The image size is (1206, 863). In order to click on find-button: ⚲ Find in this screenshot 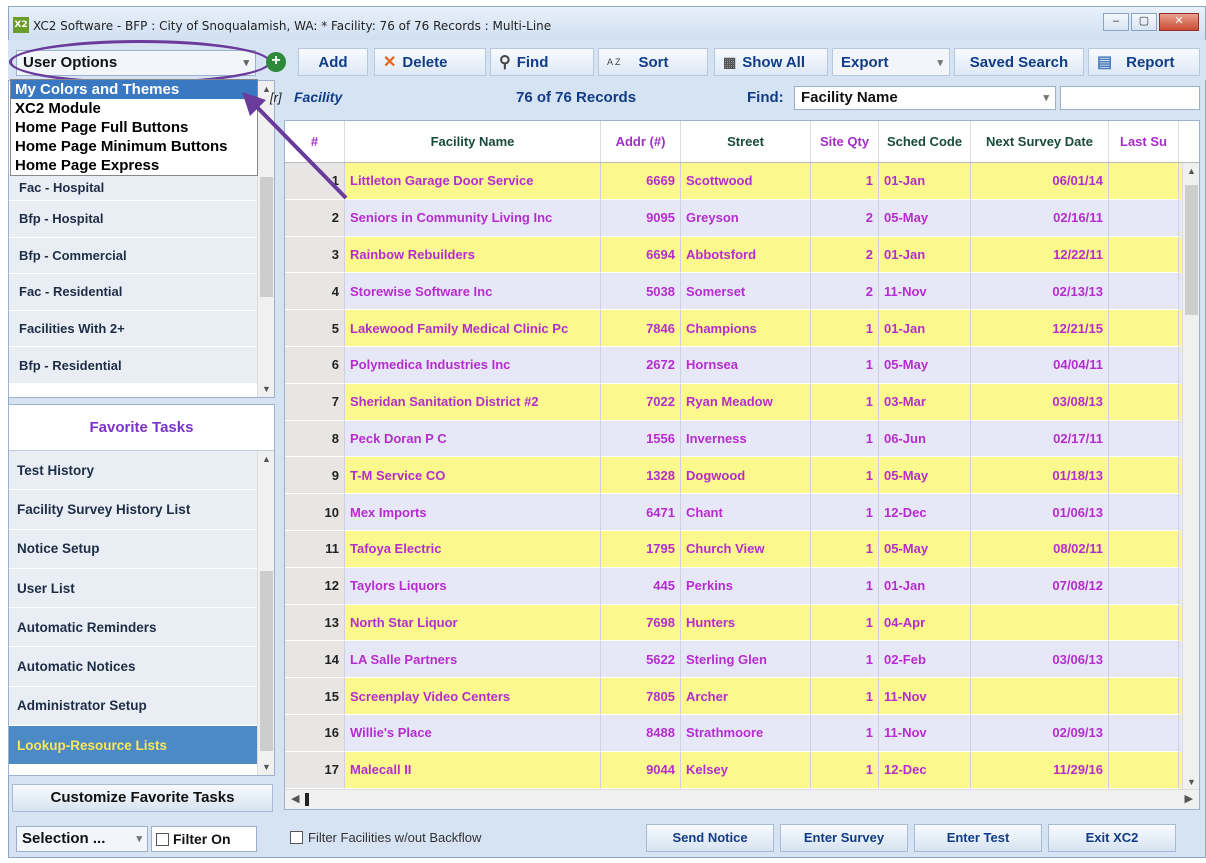, I will do `click(542, 62)`.